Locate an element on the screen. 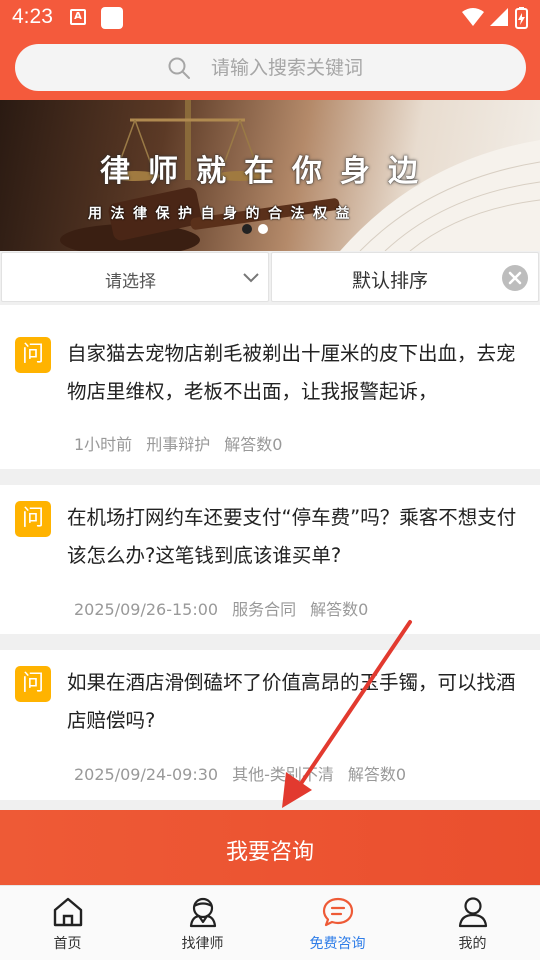  status-bar: 4:23 A is located at coordinates (270, 18).